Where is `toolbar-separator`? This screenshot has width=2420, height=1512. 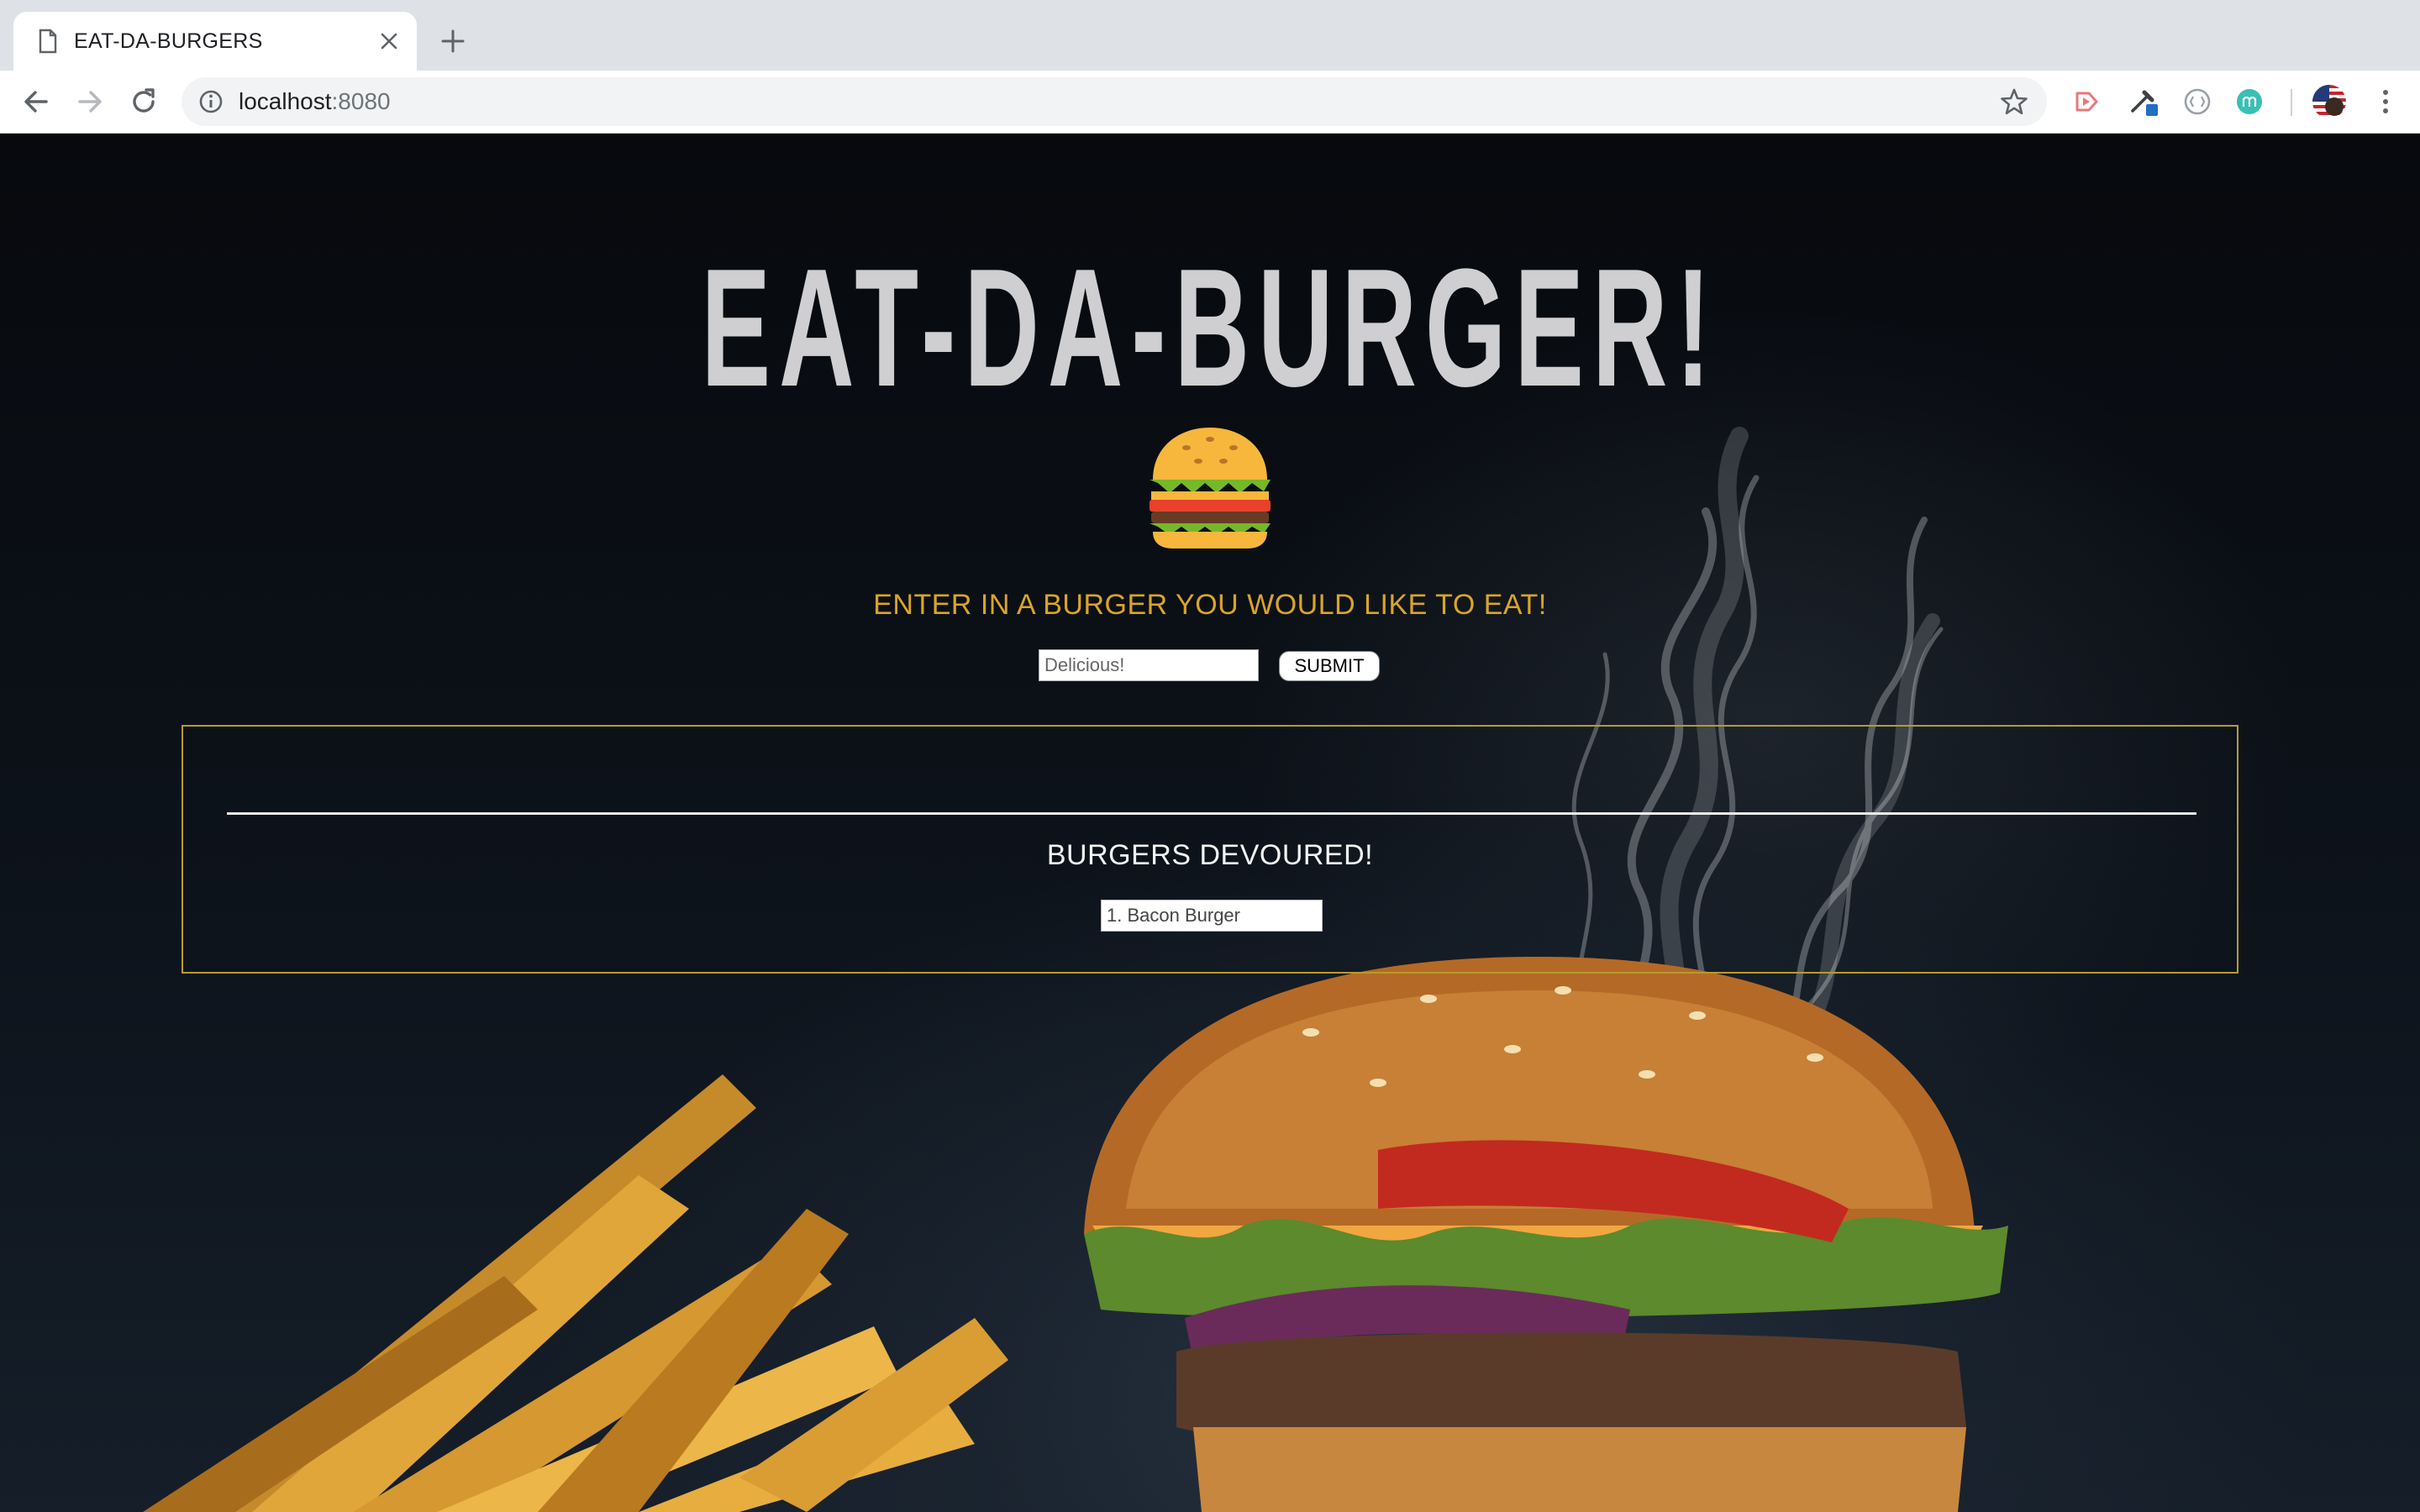
toolbar-separator is located at coordinates (2291, 102).